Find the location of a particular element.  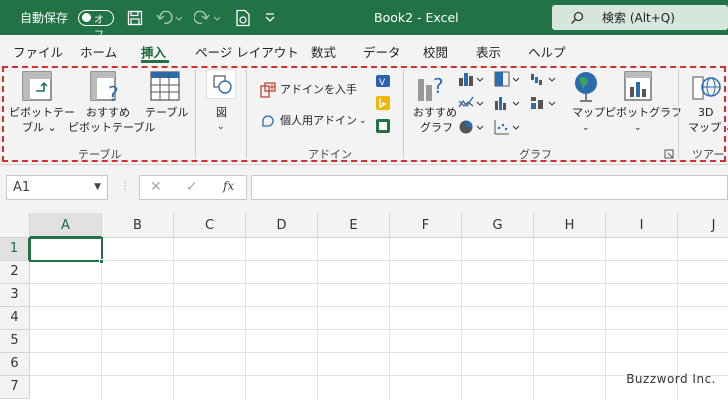

column-header: B is located at coordinates (138, 225).